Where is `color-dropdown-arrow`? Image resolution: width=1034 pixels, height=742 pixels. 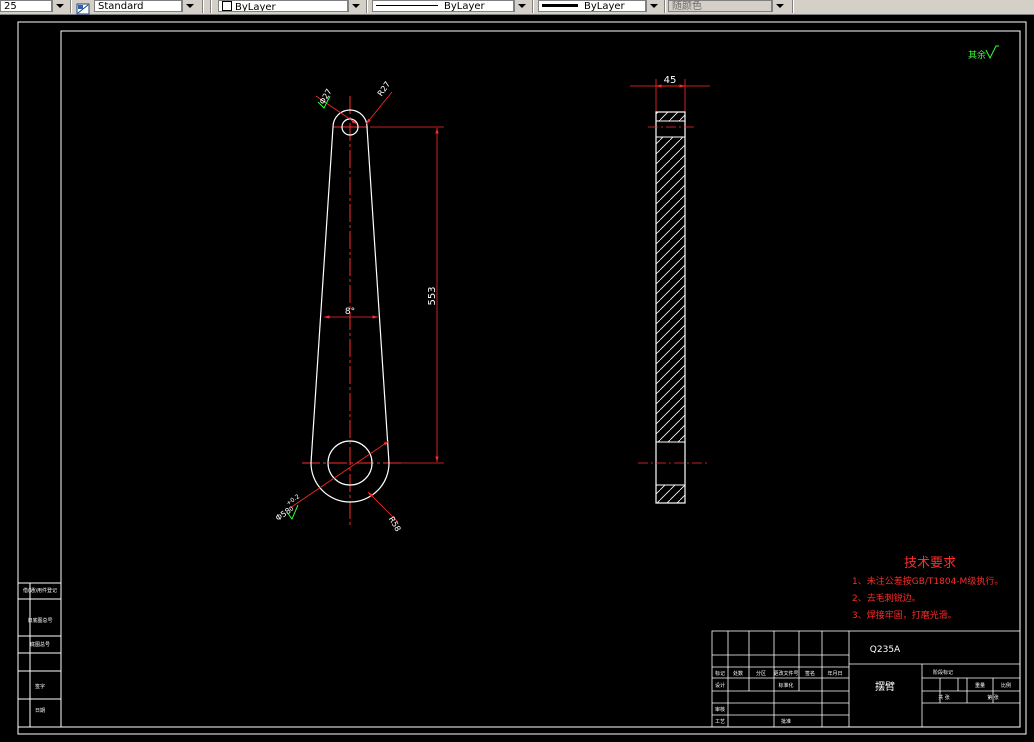 color-dropdown-arrow is located at coordinates (355, 6).